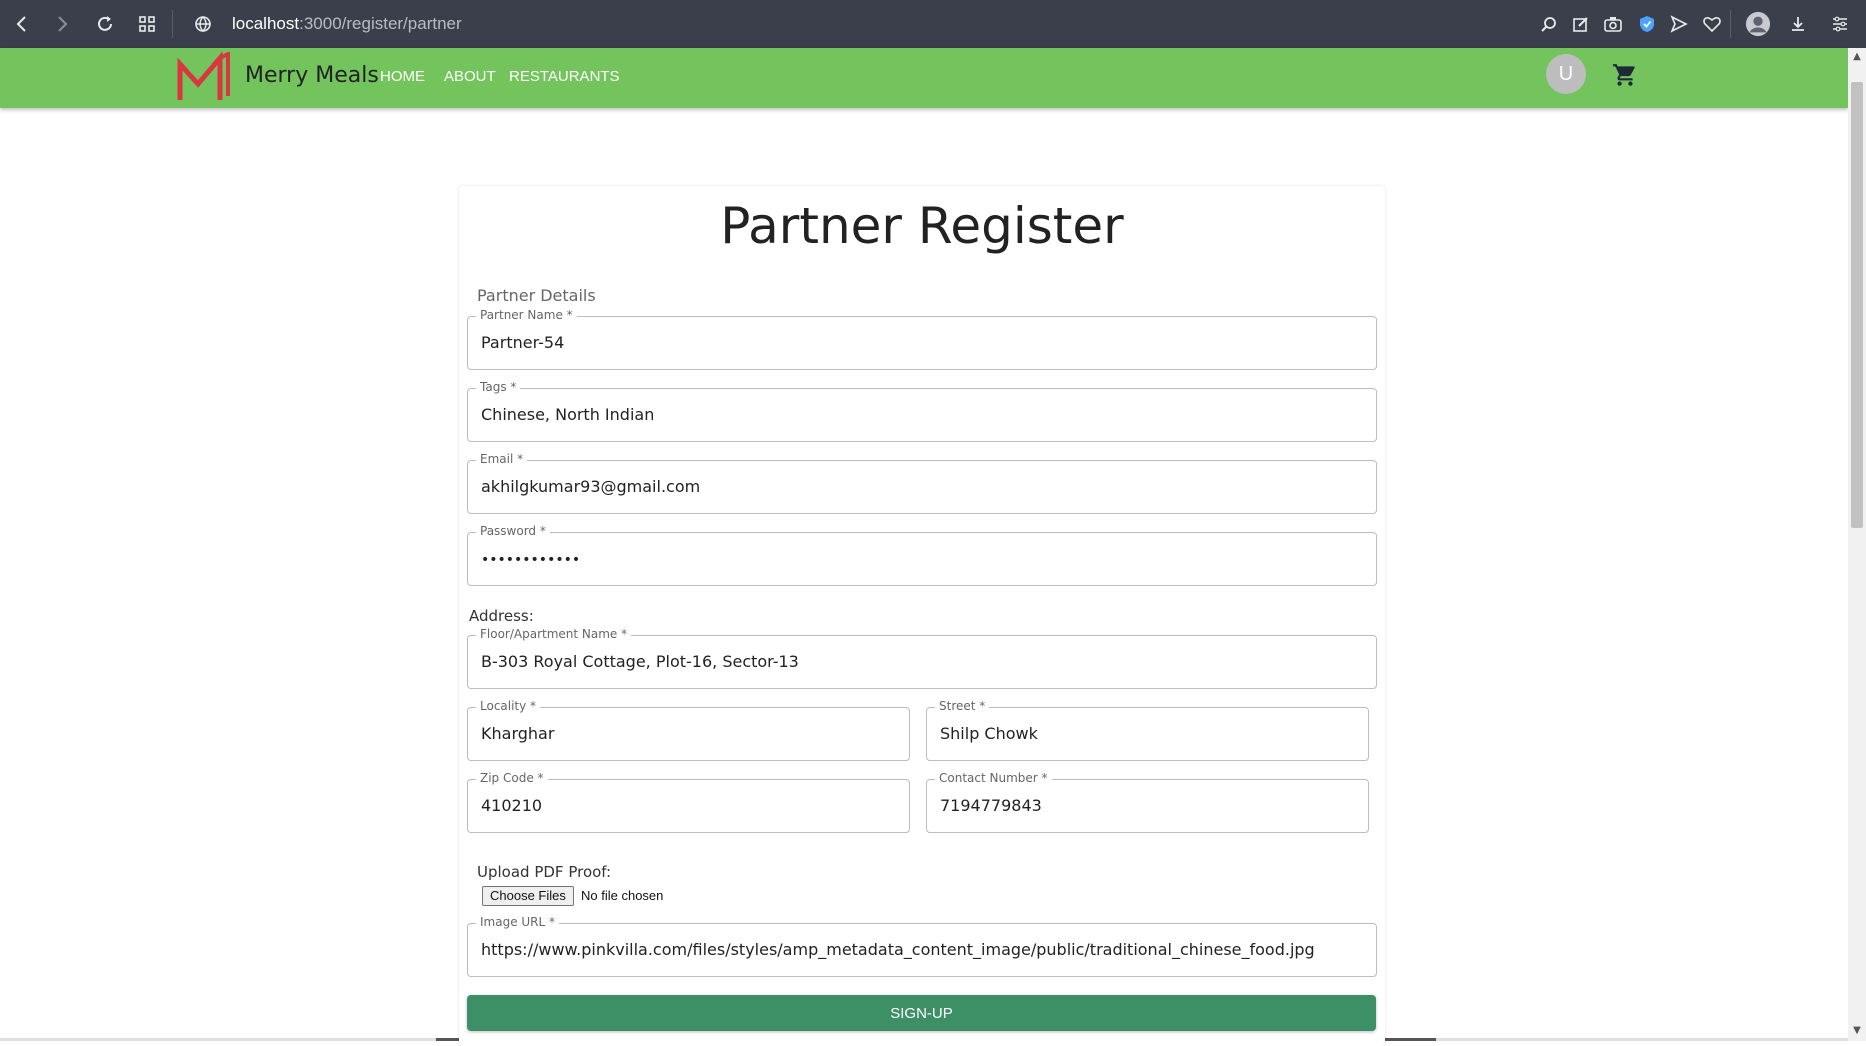 The image size is (1866, 1046). What do you see at coordinates (991, 805) in the screenshot?
I see `contact-value: 7194779843` at bounding box center [991, 805].